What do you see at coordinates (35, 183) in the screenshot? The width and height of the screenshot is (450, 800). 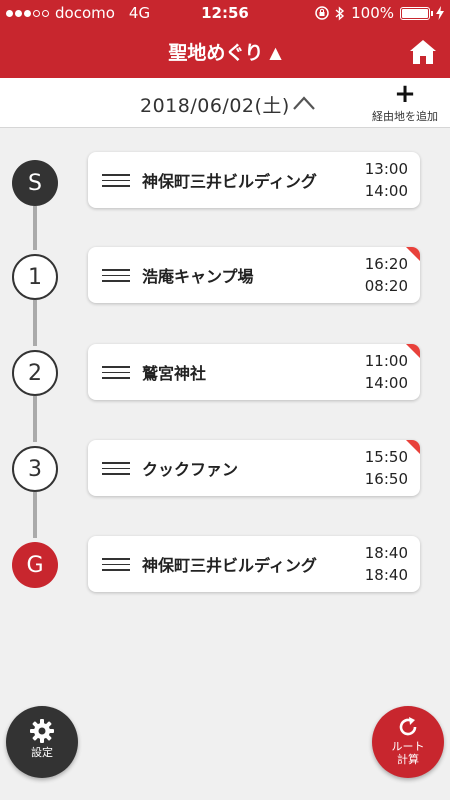 I see `stop-marker-start: S` at bounding box center [35, 183].